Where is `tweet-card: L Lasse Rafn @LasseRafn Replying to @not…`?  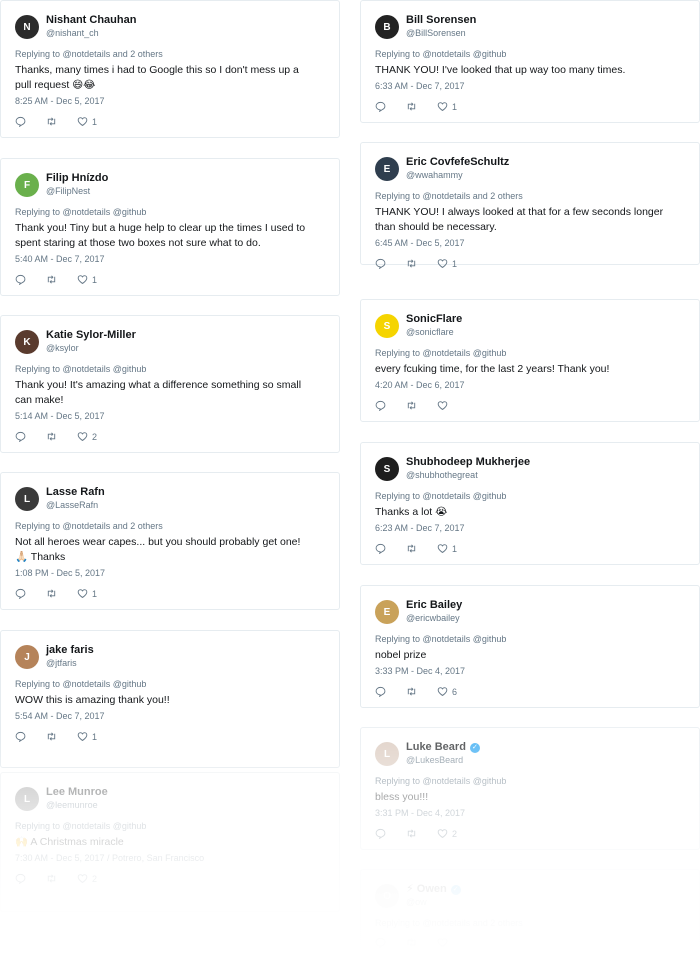 tweet-card: L Lasse Rafn @LasseRafn Replying to @not… is located at coordinates (170, 541).